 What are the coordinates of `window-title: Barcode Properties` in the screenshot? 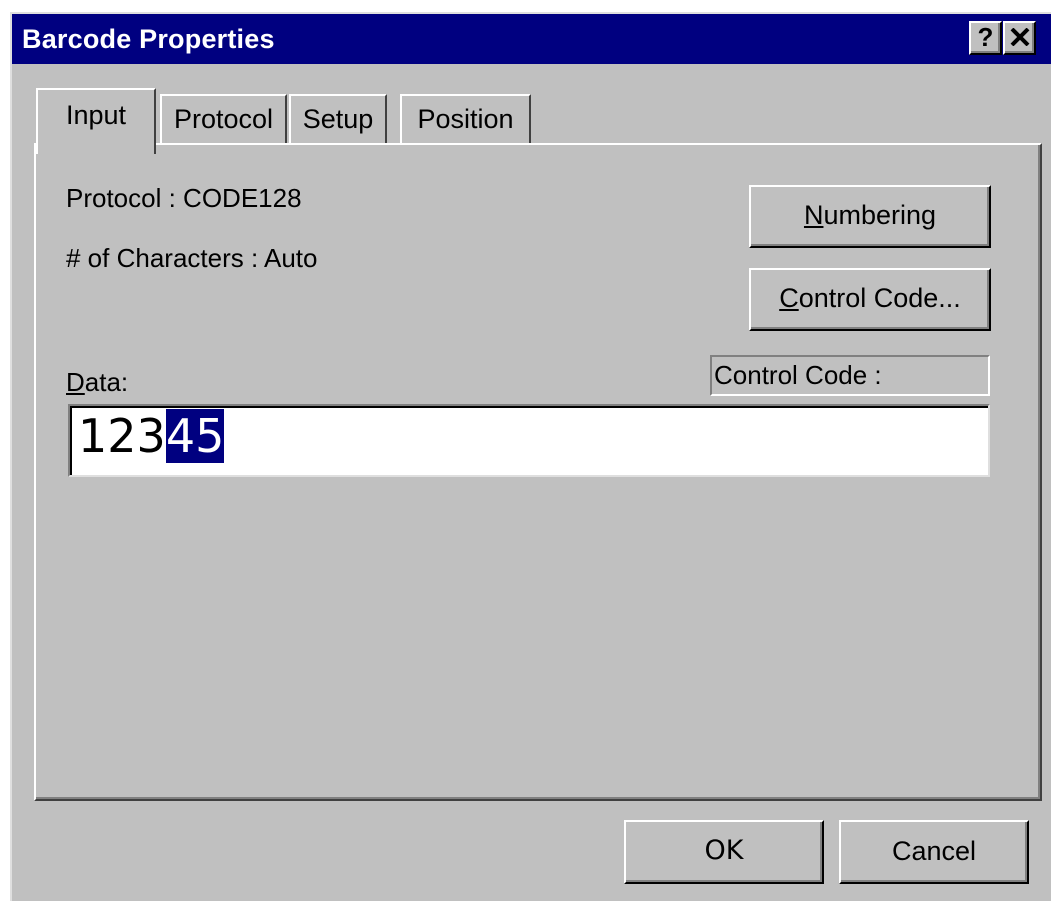 It's located at (148, 39).